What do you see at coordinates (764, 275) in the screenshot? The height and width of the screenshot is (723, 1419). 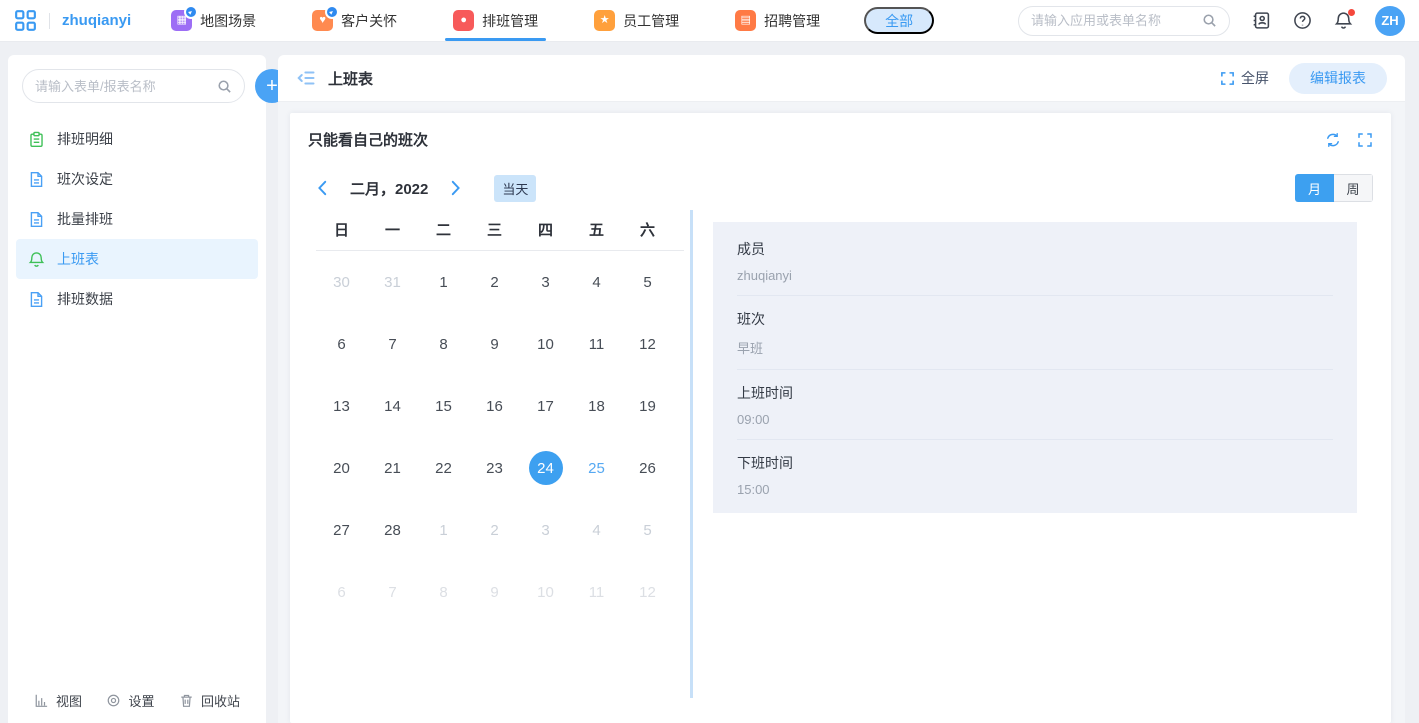 I see `detail-field-value: zhuqianyi` at bounding box center [764, 275].